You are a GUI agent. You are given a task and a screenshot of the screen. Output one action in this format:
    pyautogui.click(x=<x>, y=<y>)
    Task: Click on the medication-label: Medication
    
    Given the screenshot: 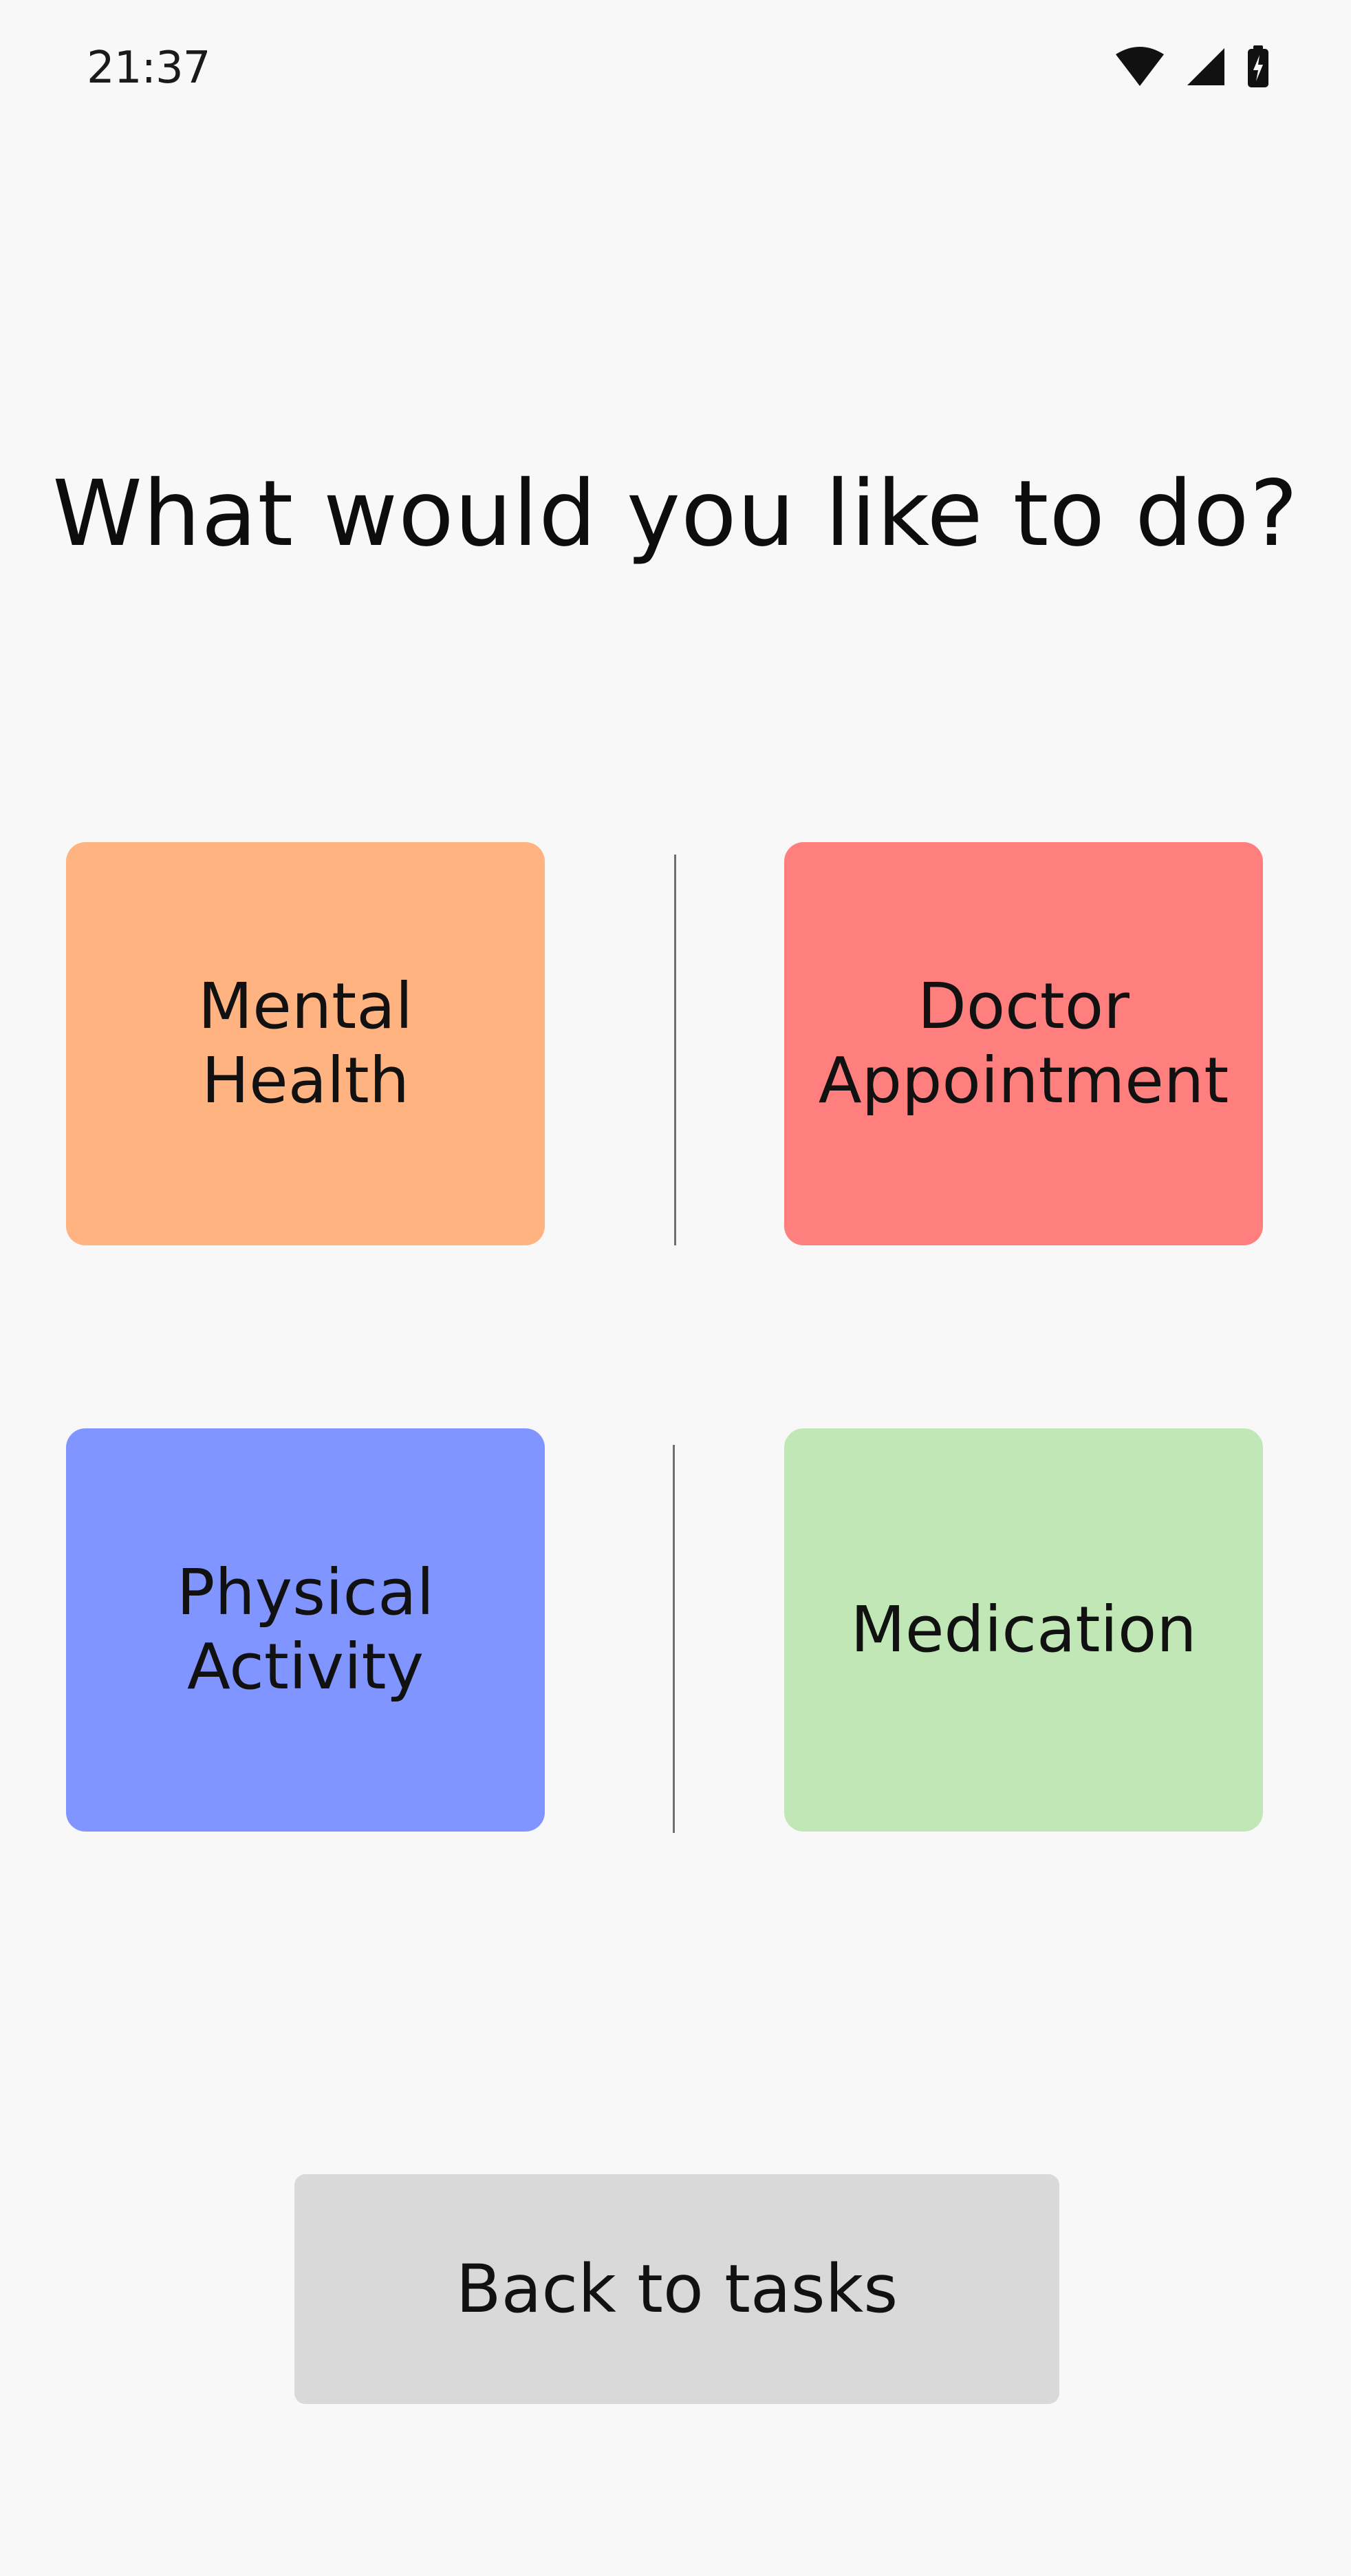 What is the action you would take?
    pyautogui.click(x=1023, y=1630)
    